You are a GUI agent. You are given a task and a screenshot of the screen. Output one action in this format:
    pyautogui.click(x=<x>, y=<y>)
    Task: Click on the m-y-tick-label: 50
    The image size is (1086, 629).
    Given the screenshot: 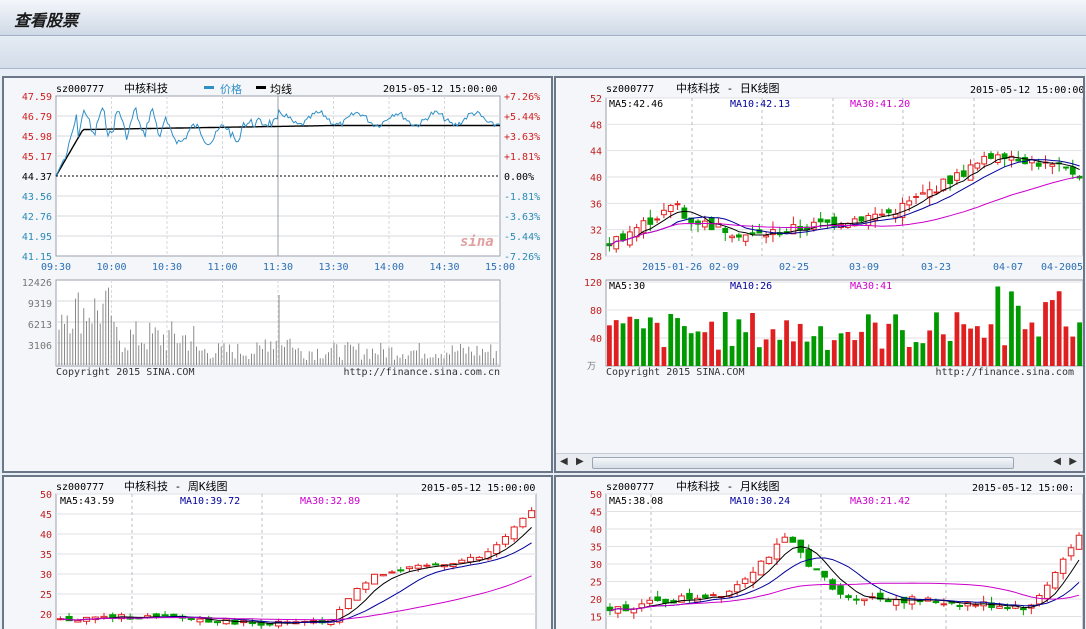 What is the action you would take?
    pyautogui.click(x=596, y=495)
    